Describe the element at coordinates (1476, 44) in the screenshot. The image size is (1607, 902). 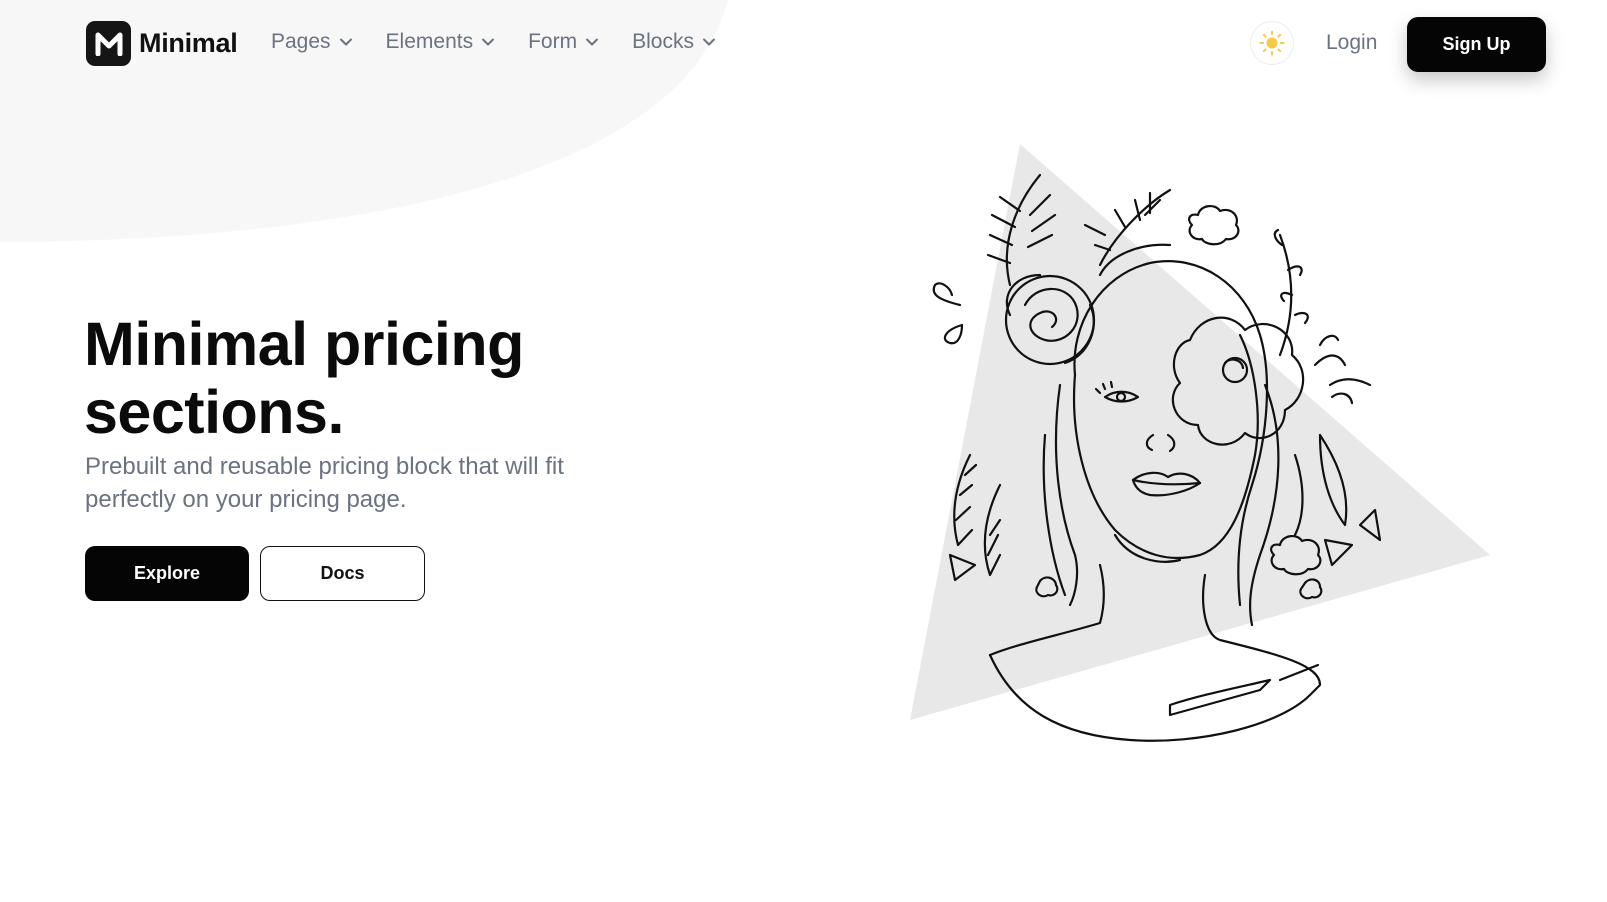
I see `signup-button: Sign Up` at that location.